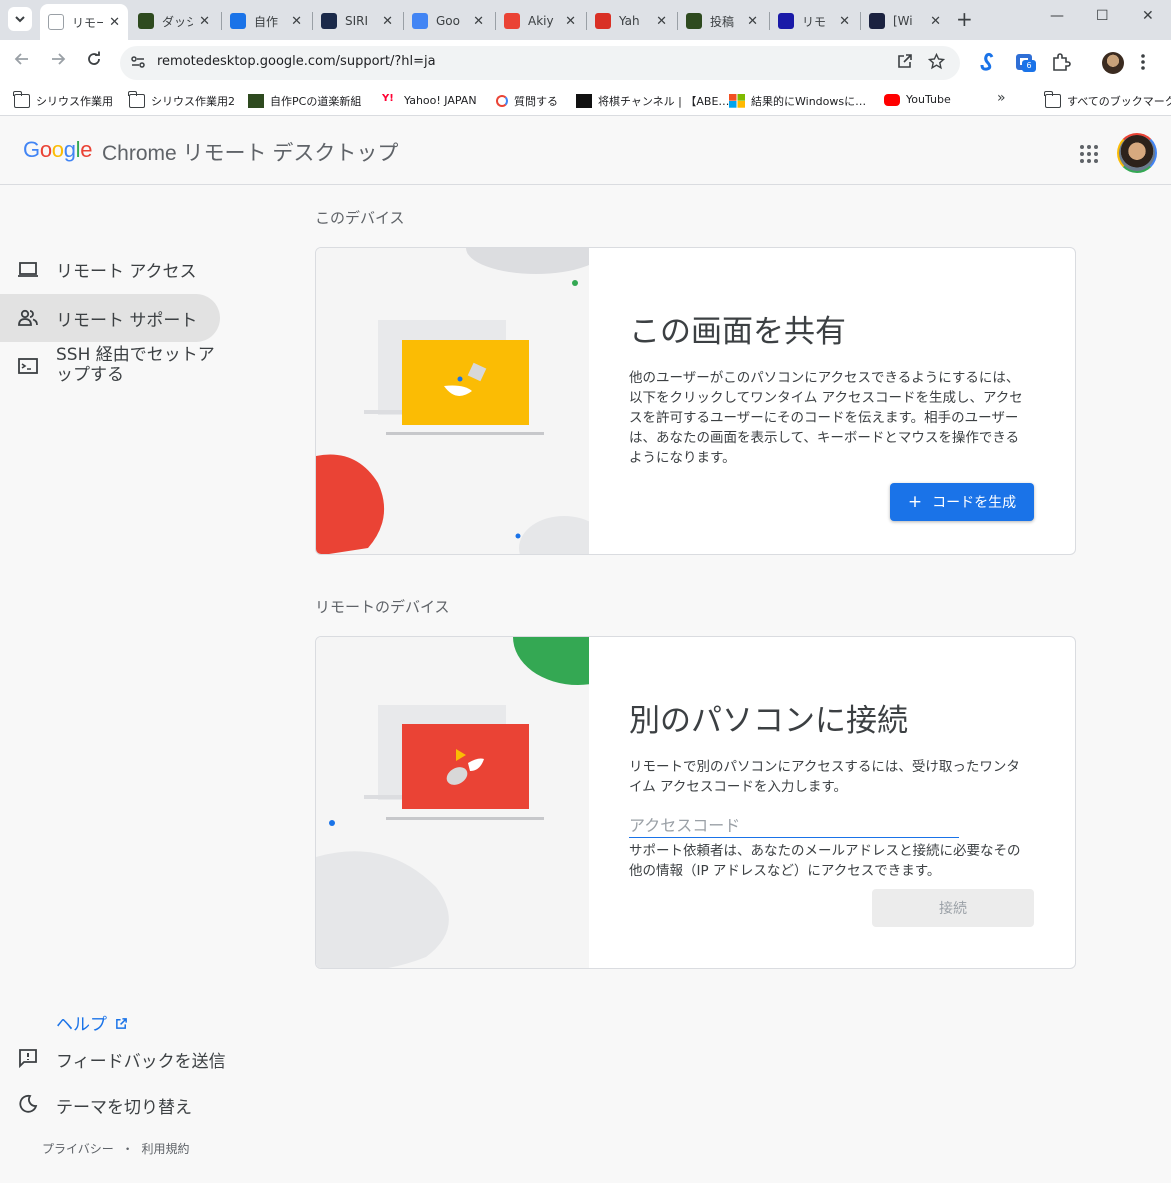 The width and height of the screenshot is (1171, 1183). Describe the element at coordinates (120, 1059) in the screenshot. I see `feedback-button: フィードバックを送信` at that location.